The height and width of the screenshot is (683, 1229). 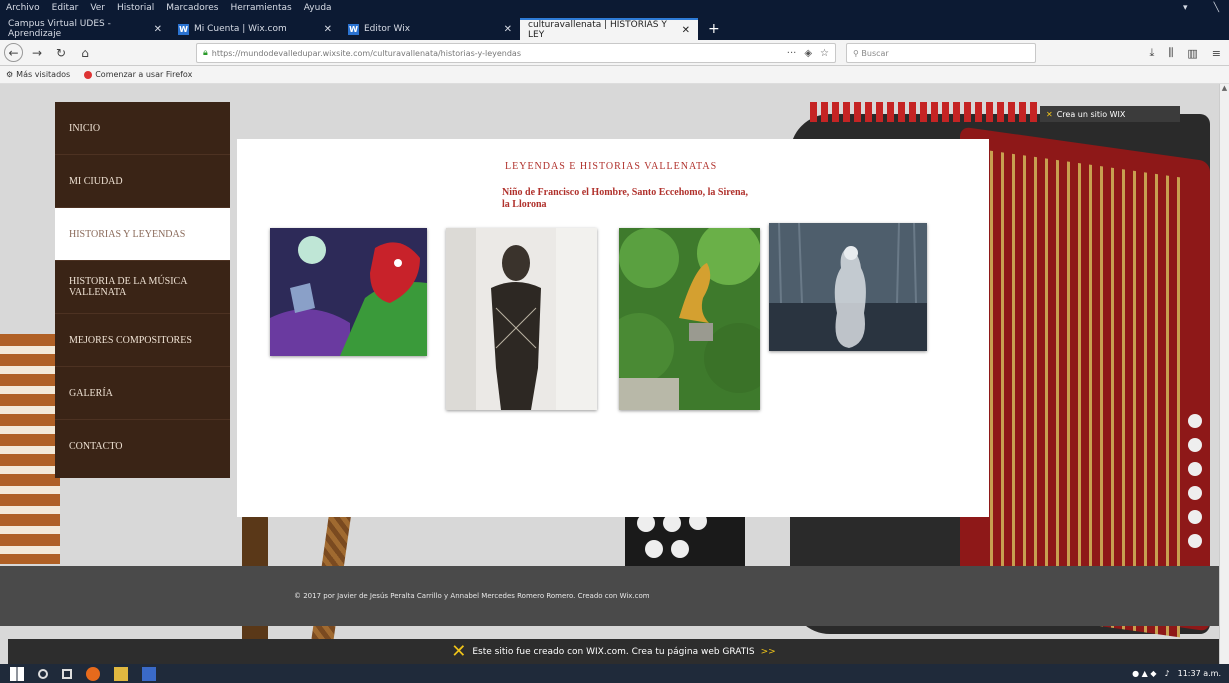 I want to click on tab-mi-cuenta: W Mi Cuenta | Wix.com ✕, so click(x=255, y=29).